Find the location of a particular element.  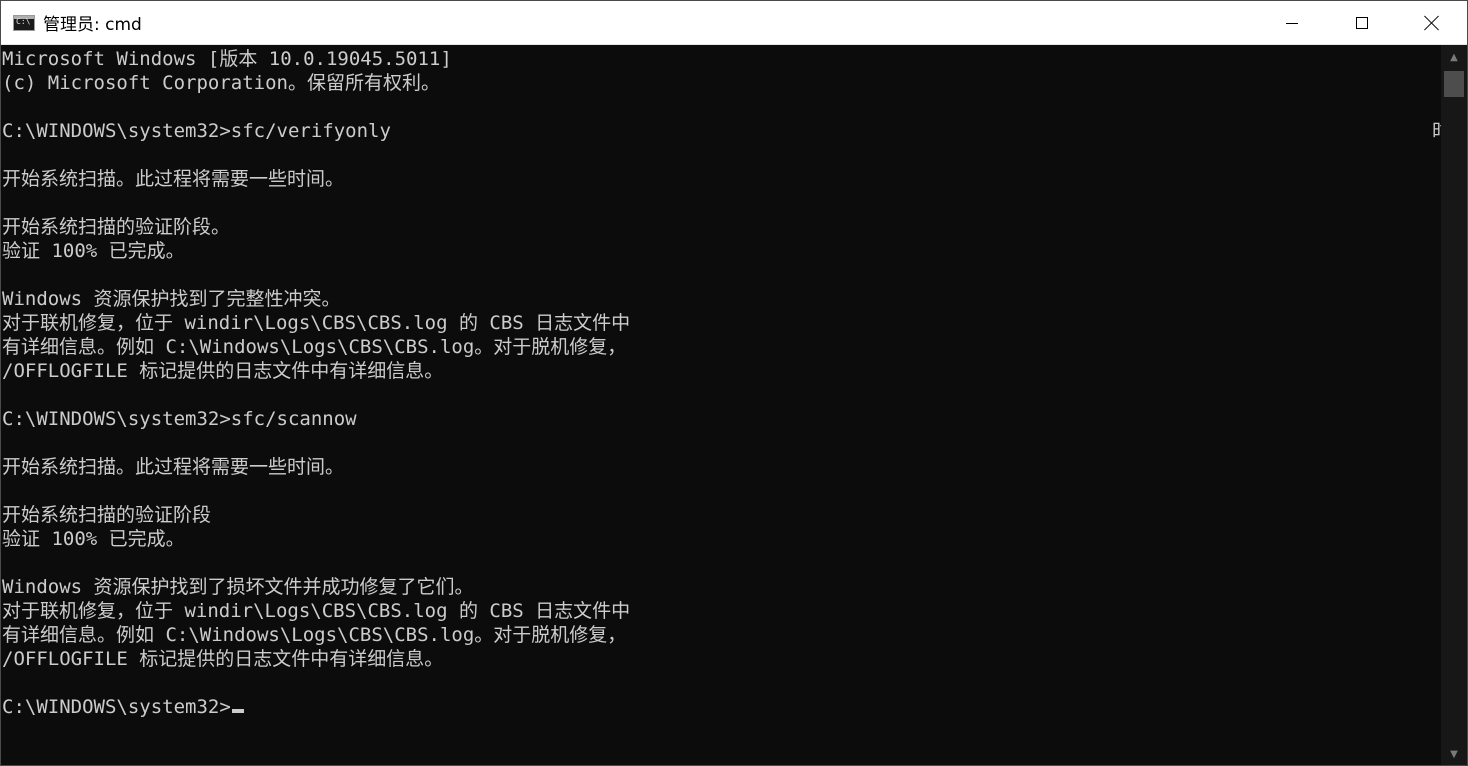

close-icon is located at coordinates (1432, 23).